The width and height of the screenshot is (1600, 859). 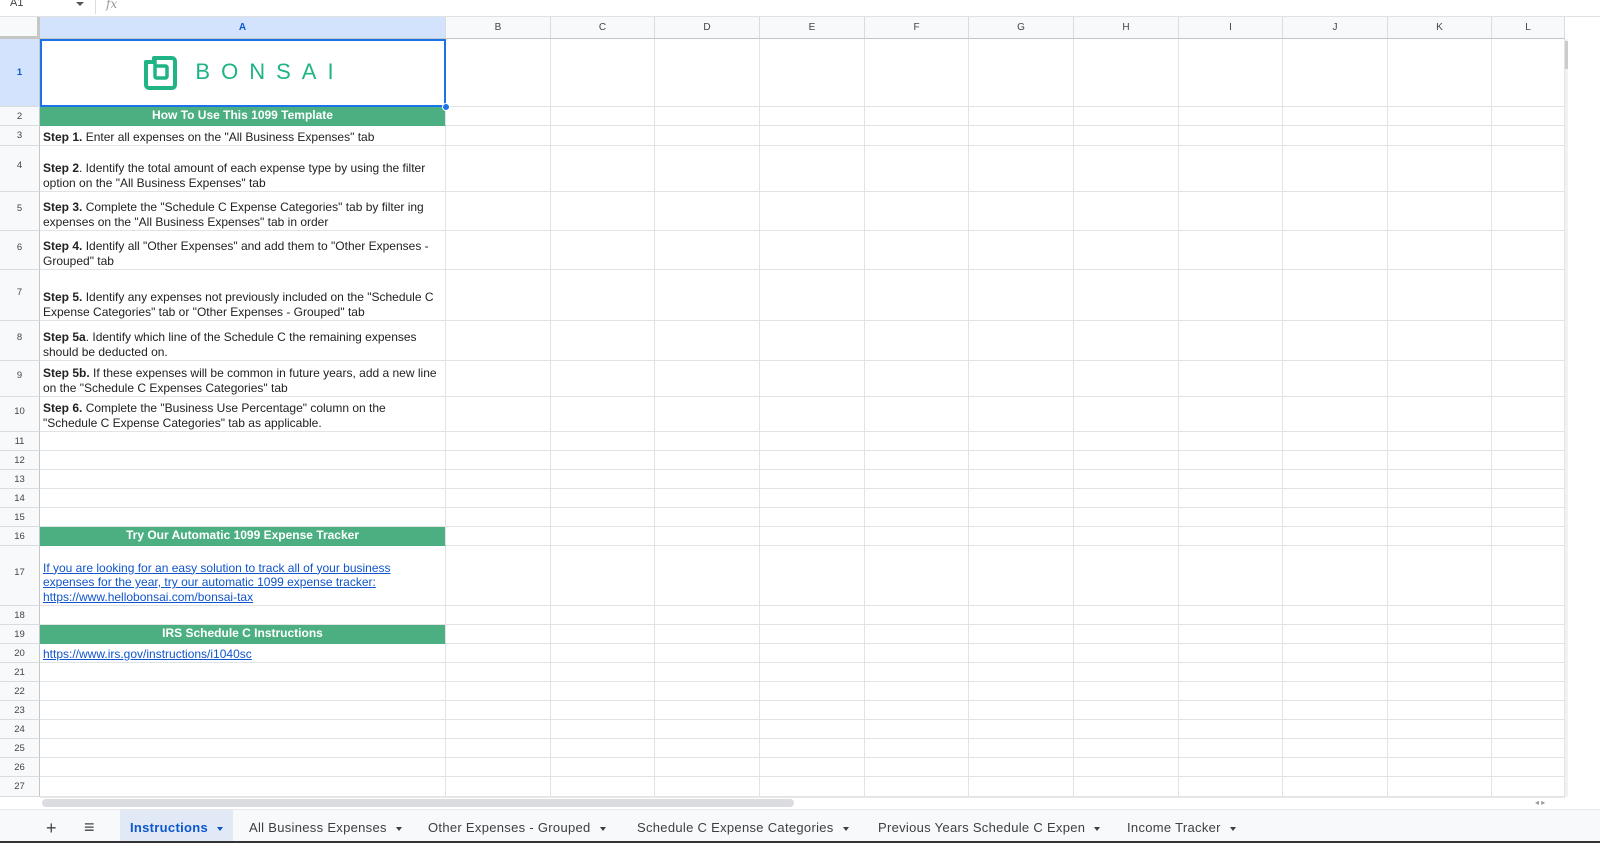 I want to click on name-box: A1, so click(x=16, y=4).